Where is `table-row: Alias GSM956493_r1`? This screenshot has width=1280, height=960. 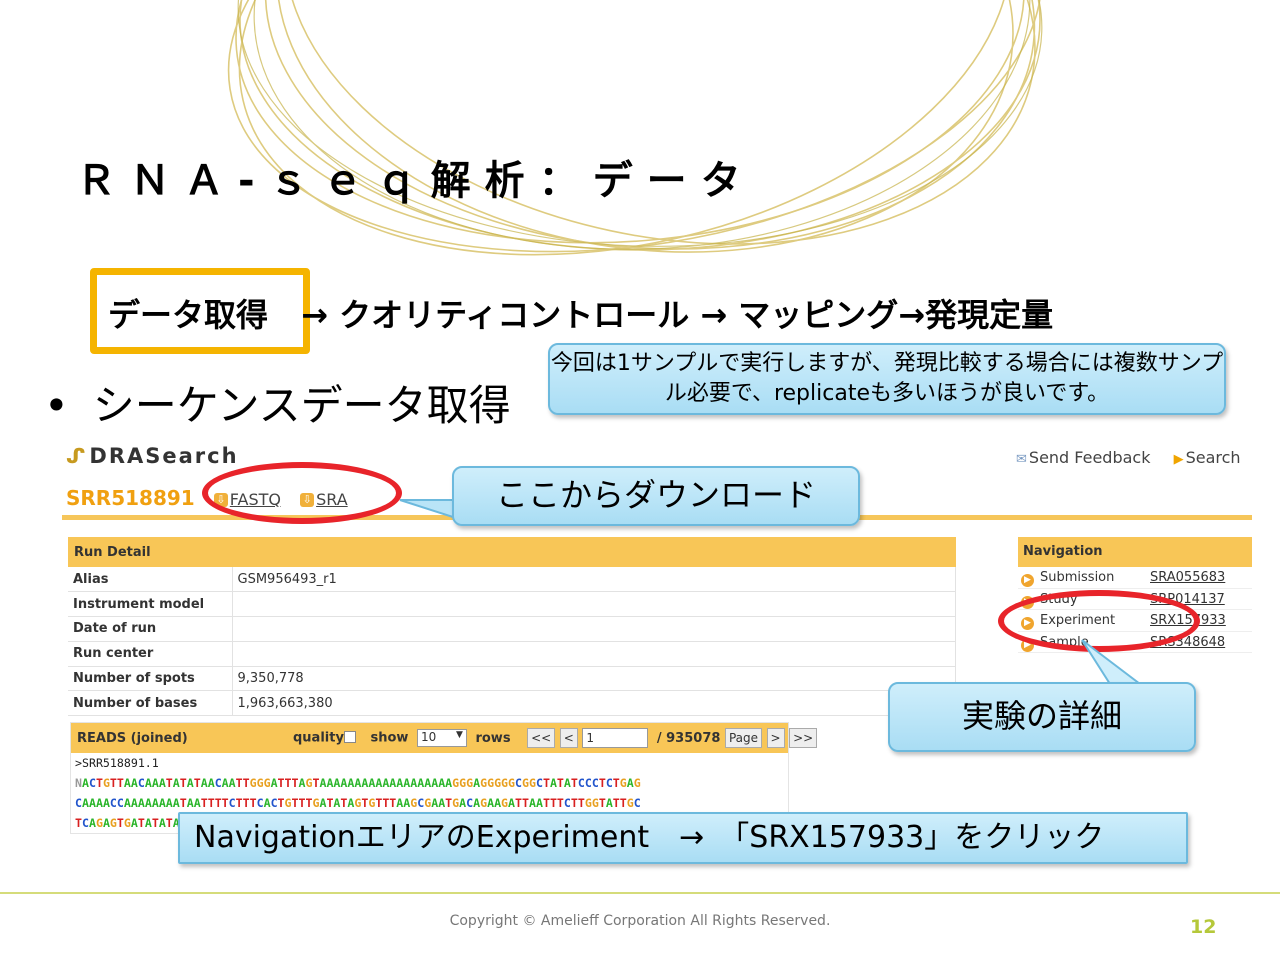 table-row: Alias GSM956493_r1 is located at coordinates (512, 580).